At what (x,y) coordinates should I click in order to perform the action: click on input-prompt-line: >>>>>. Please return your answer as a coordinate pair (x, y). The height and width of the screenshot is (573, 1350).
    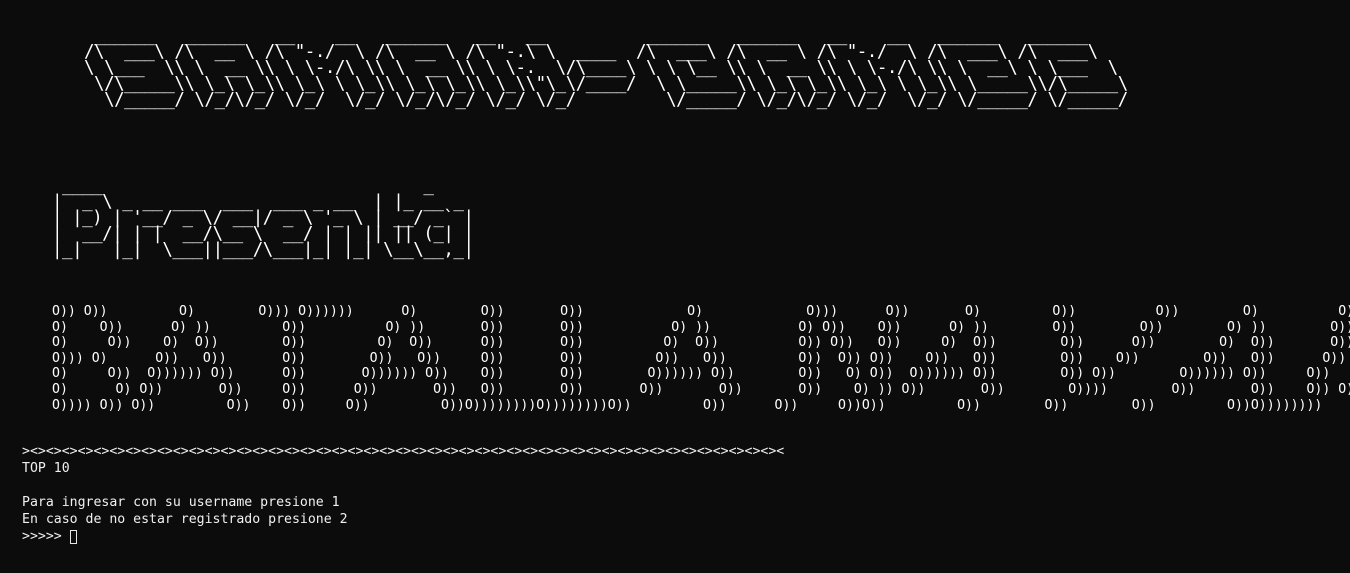
    Looking at the image, I should click on (403, 536).